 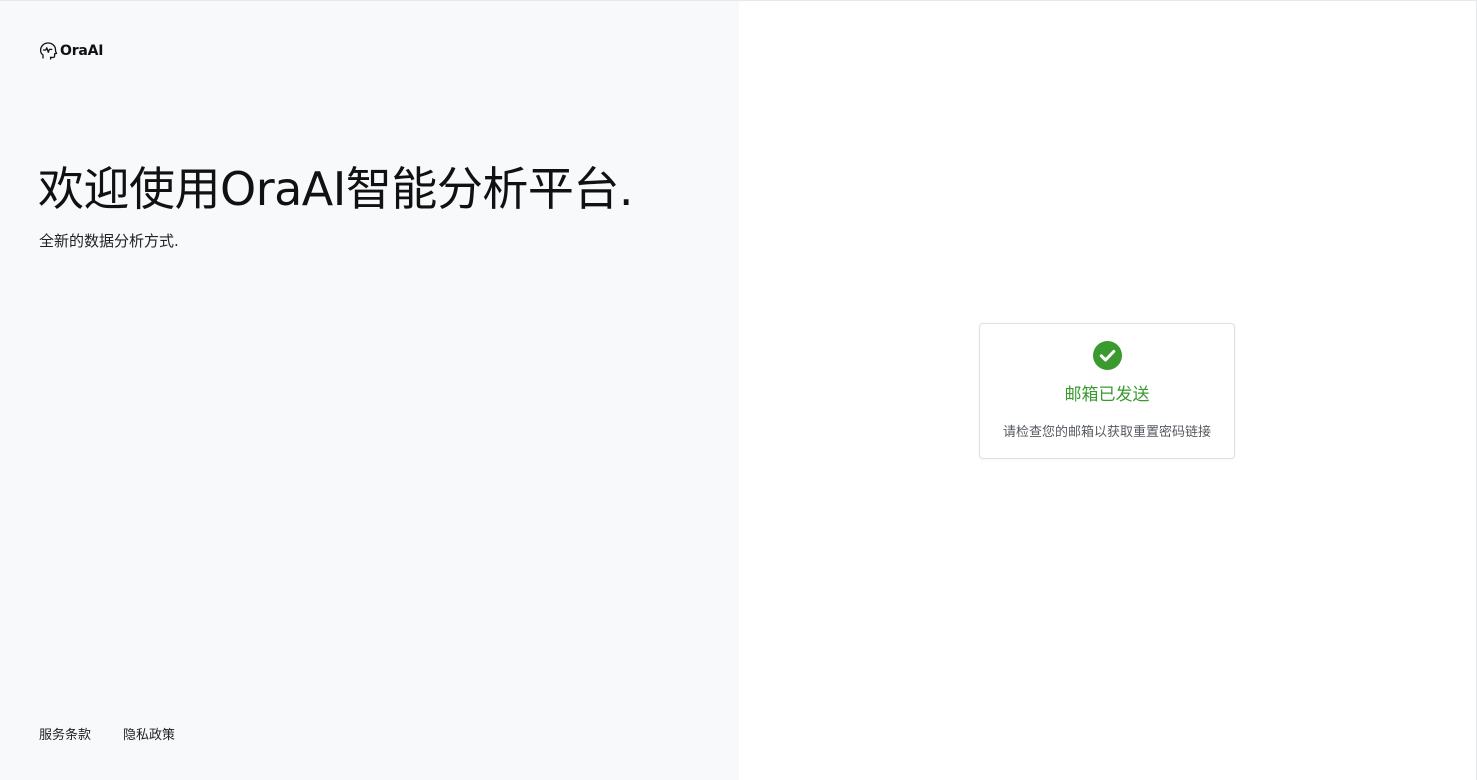 I want to click on brain-head-icon, so click(x=48, y=51).